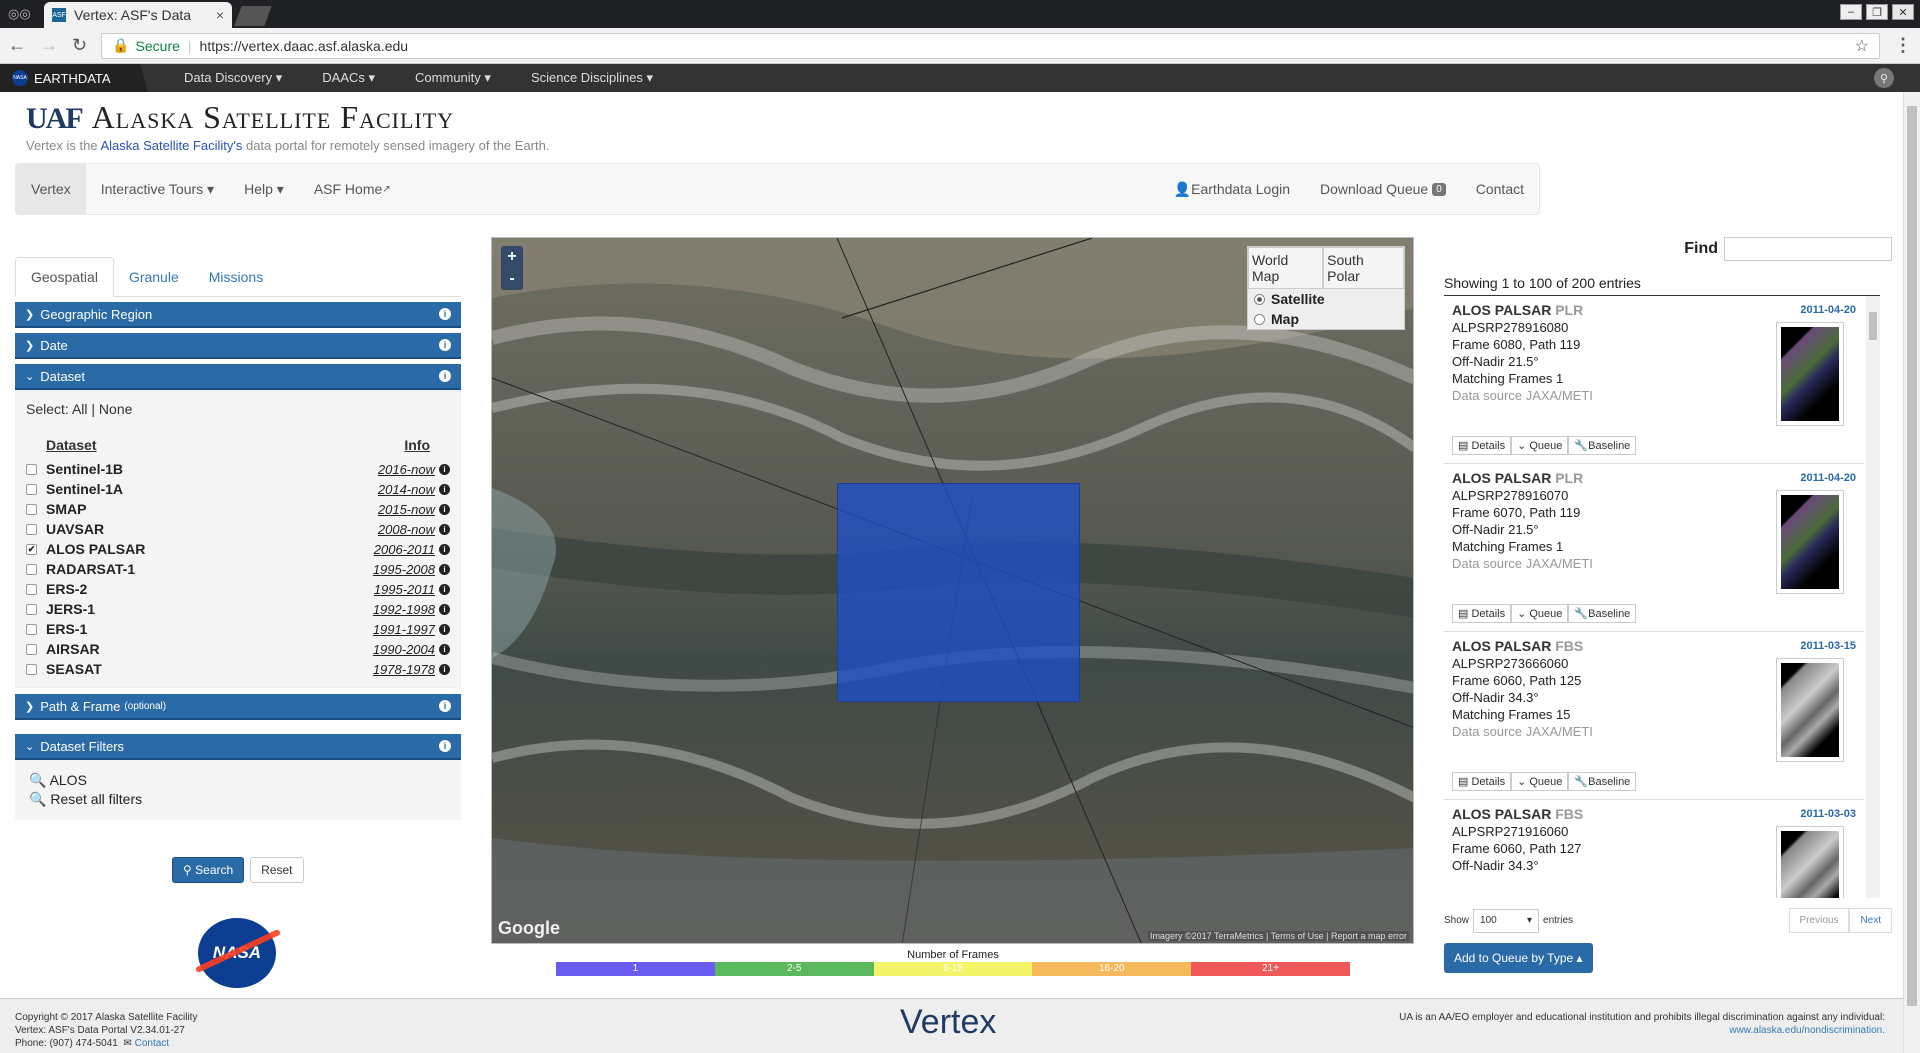  What do you see at coordinates (95, 549) in the screenshot?
I see `dataset-name: ALOS PALSAR` at bounding box center [95, 549].